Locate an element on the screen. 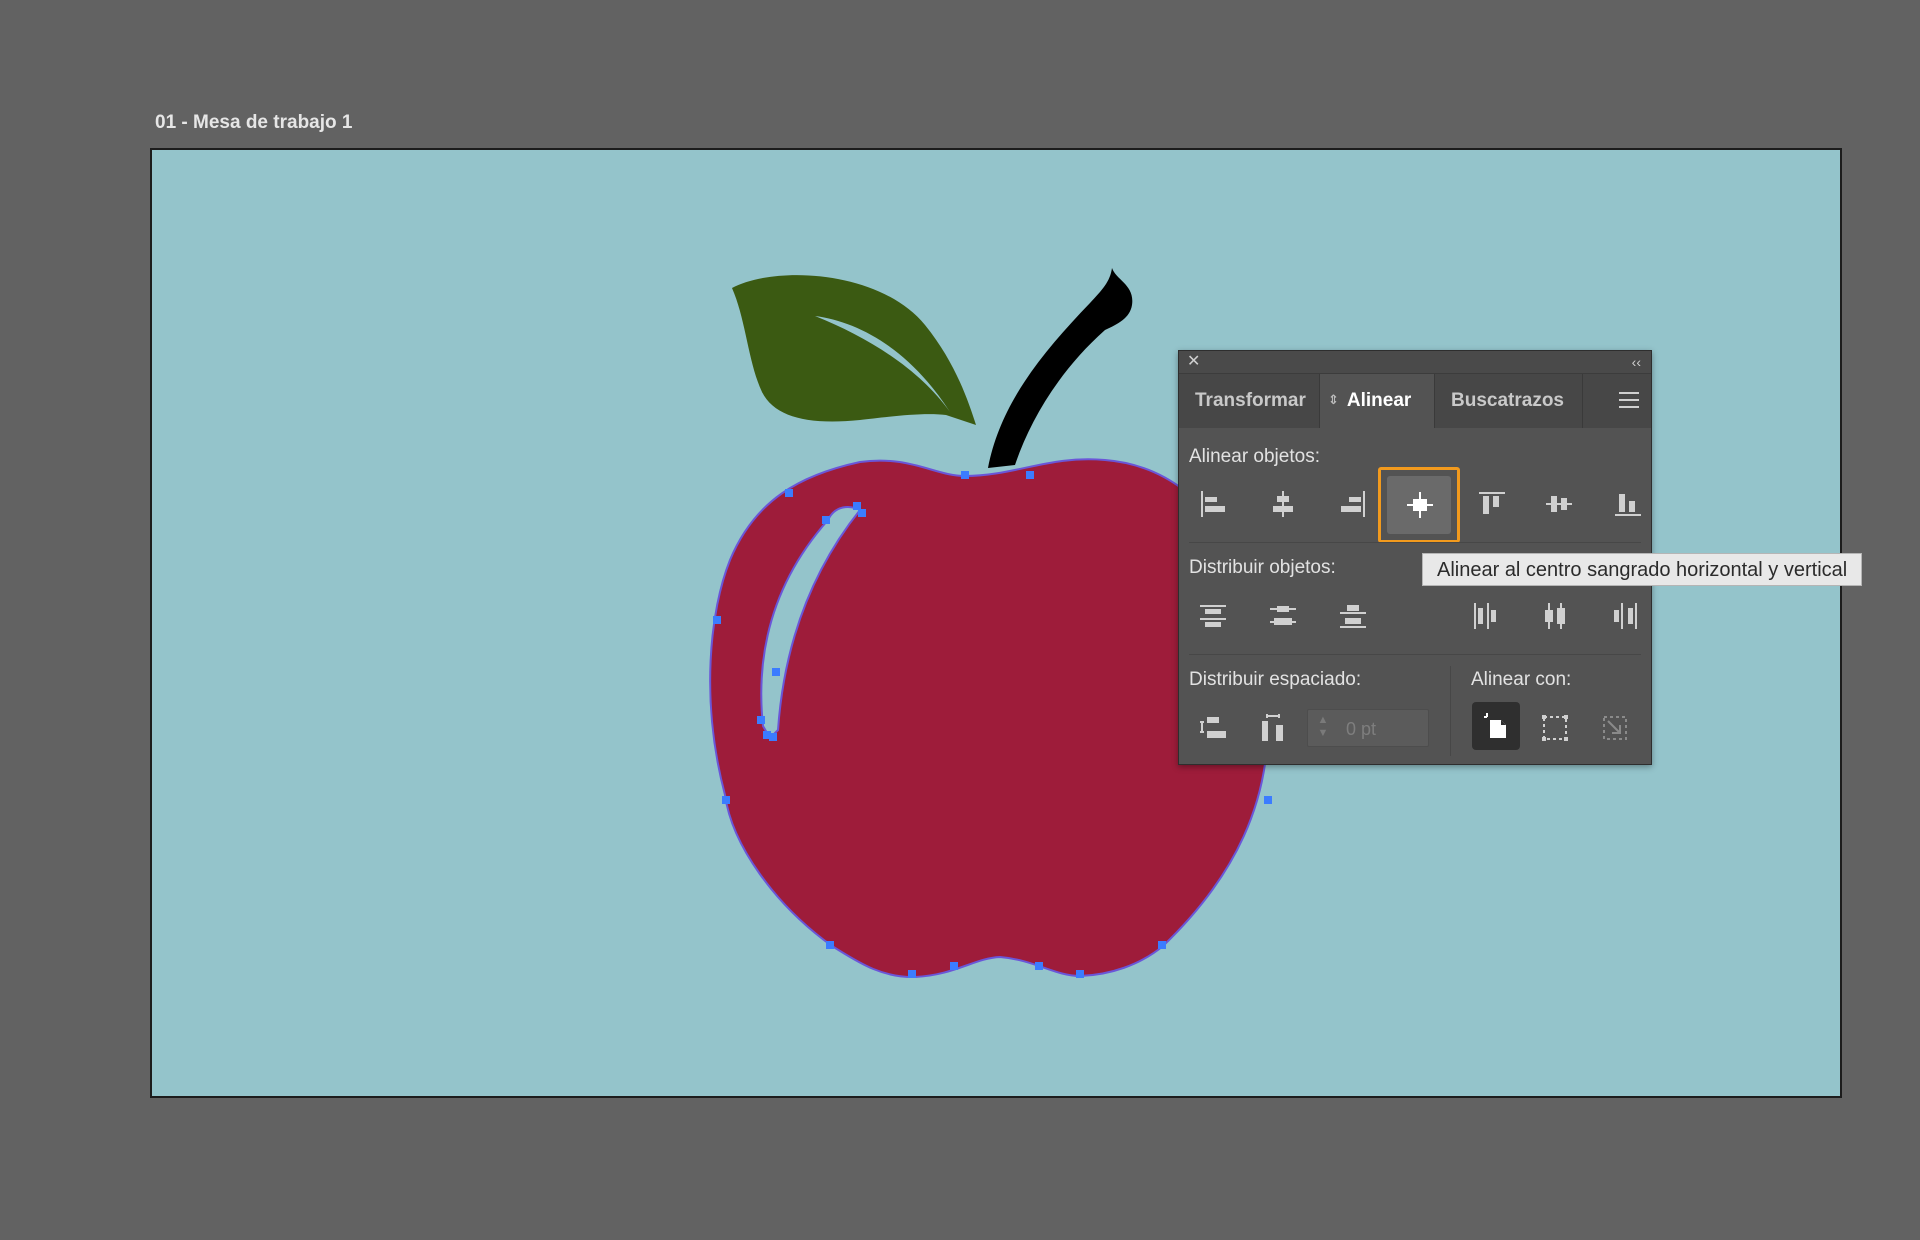 The image size is (1920, 1240). distribute-top-button is located at coordinates (1213, 616).